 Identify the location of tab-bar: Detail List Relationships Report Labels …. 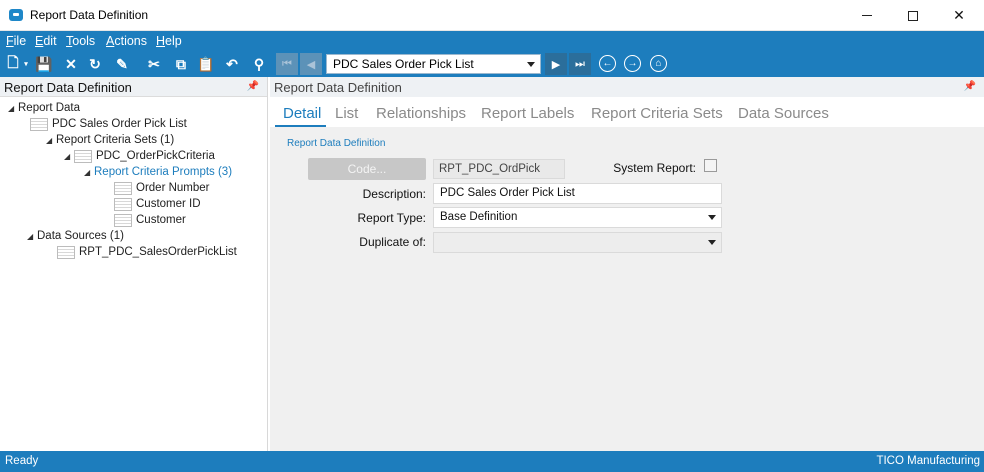
(627, 112).